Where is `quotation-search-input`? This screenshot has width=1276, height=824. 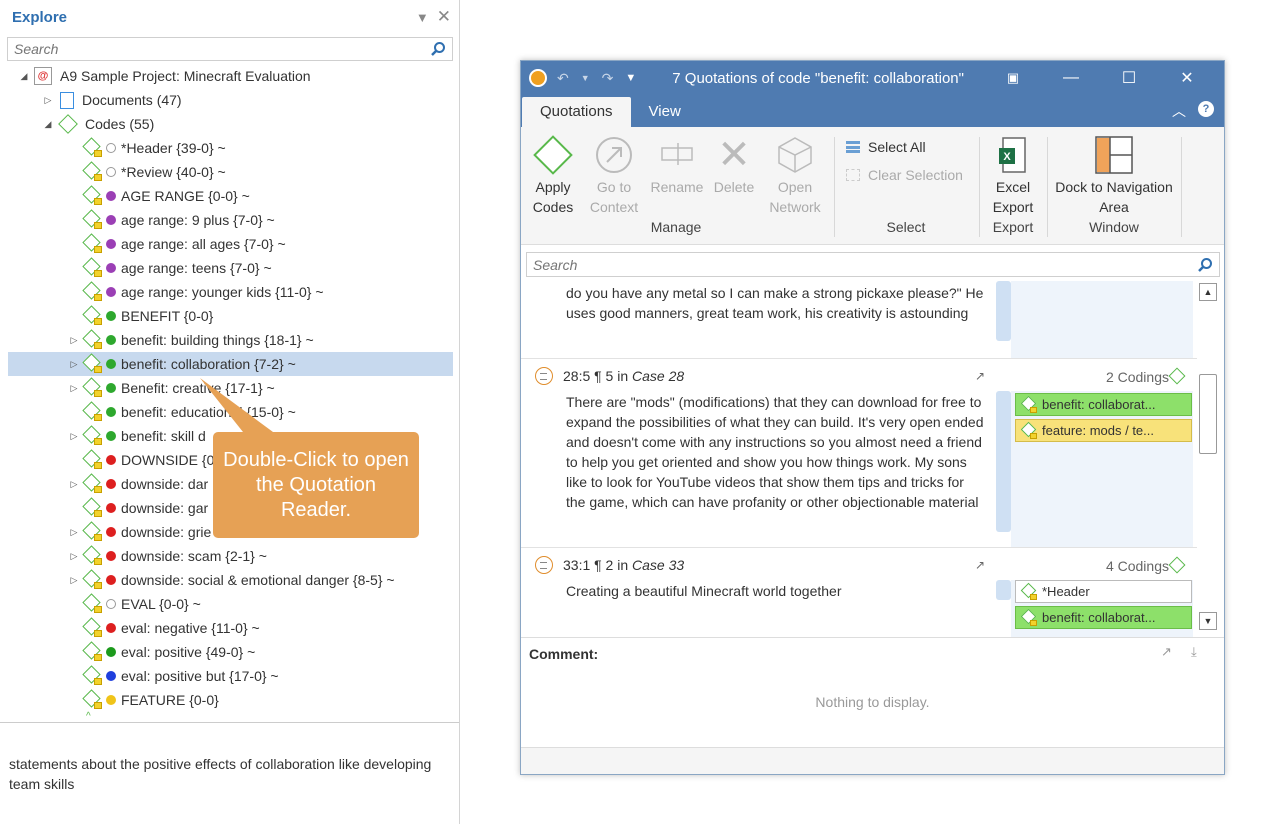 quotation-search-input is located at coordinates (865, 264).